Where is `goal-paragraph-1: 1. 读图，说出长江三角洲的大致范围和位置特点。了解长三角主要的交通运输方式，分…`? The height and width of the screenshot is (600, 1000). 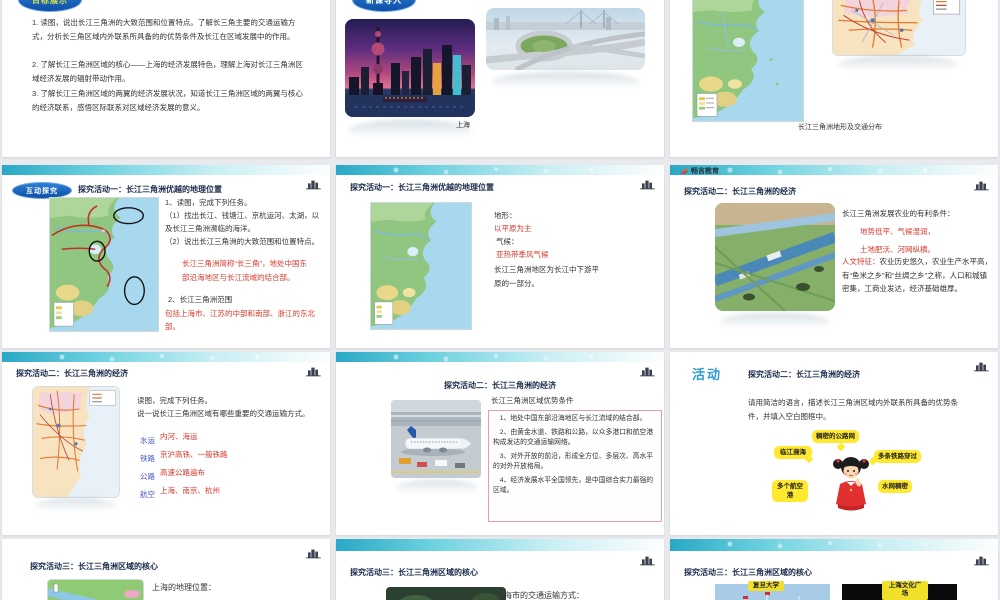
goal-paragraph-1: 1. 读图，说出长江三角洲的大致范围和位置特点。了解长三角主要的交通运输方式，分… is located at coordinates (164, 29).